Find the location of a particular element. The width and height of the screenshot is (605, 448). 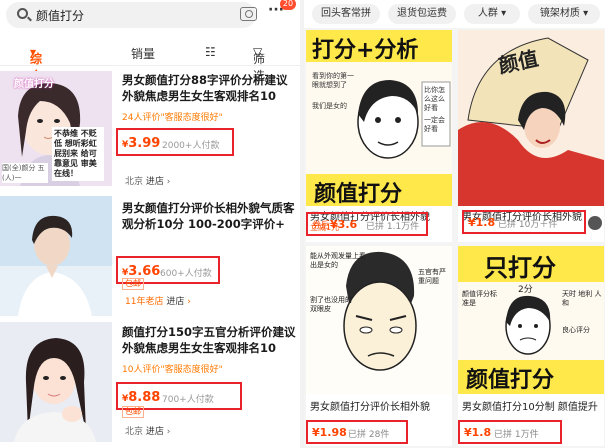

speech-bubble: 比你怎么这么好看 is located at coordinates (434, 99).